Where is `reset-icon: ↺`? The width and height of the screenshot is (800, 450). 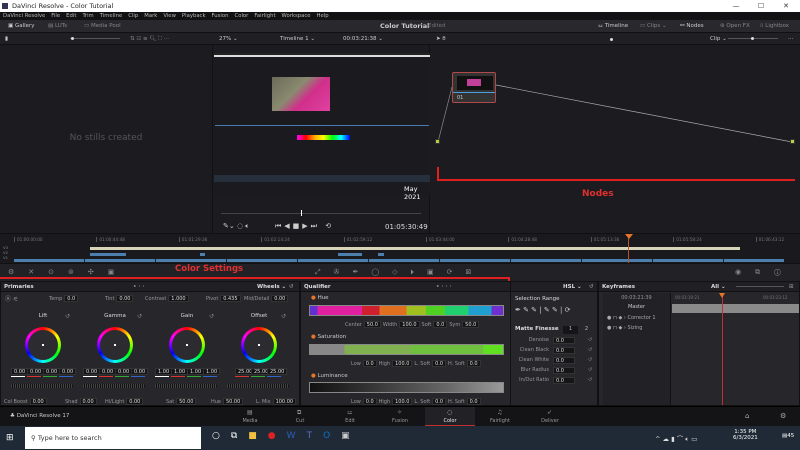
reset-icon: ↺ is located at coordinates (591, 287).